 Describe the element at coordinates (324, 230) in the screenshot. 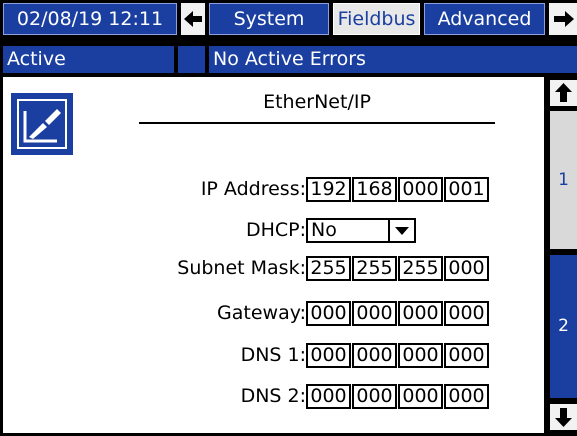

I see `dhcp-value: No` at that location.